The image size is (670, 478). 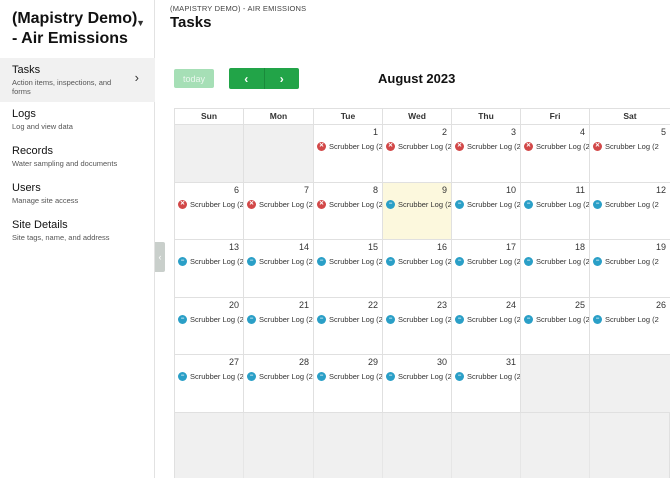 What do you see at coordinates (246, 78) in the screenshot?
I see `prev-month-button: ‹` at bounding box center [246, 78].